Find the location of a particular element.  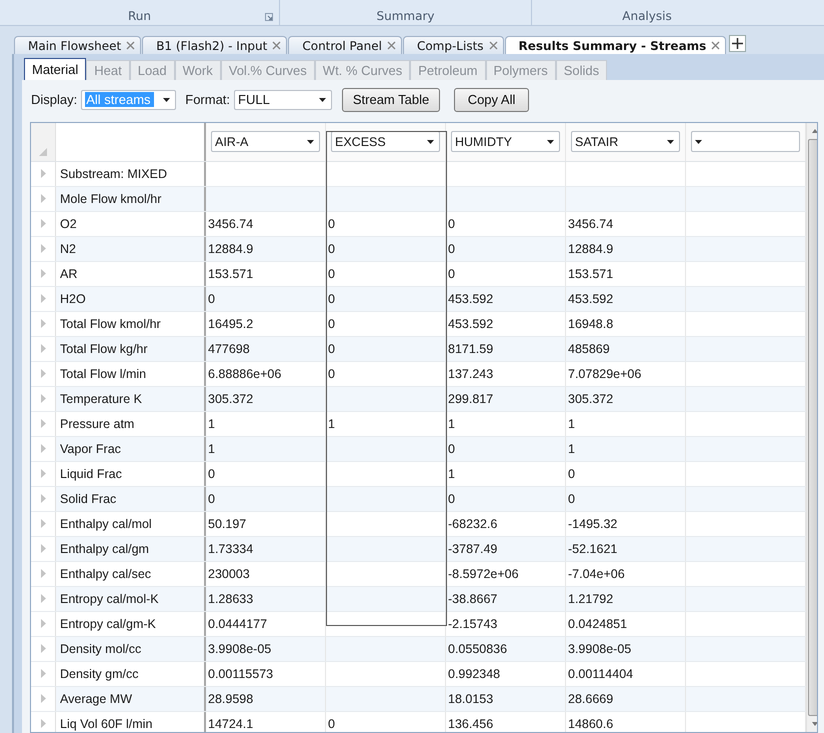

document-tab: B1 (Flash2) - Input is located at coordinates (215, 45).